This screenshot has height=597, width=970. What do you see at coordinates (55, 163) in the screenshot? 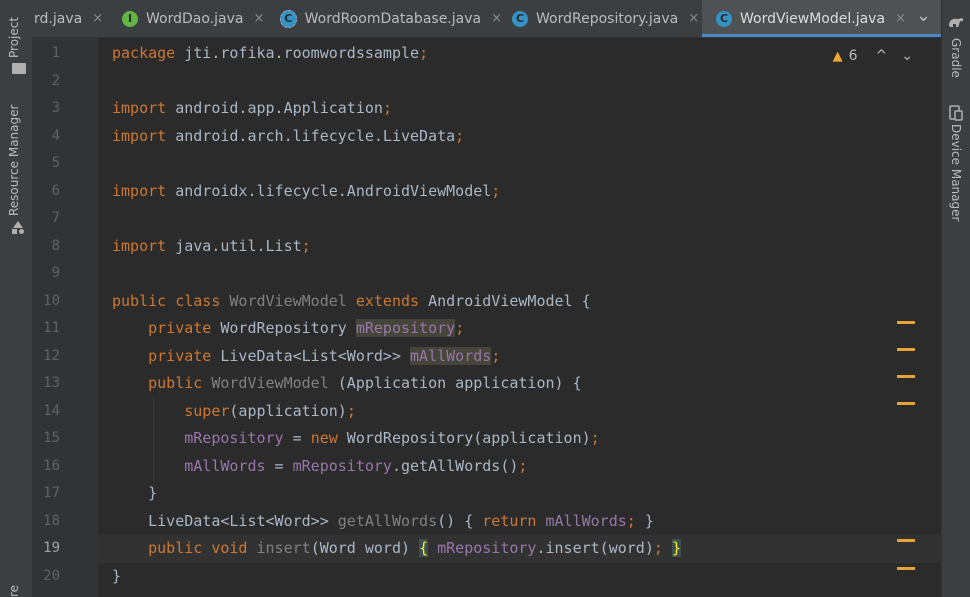
I see `line-number: 5` at bounding box center [55, 163].